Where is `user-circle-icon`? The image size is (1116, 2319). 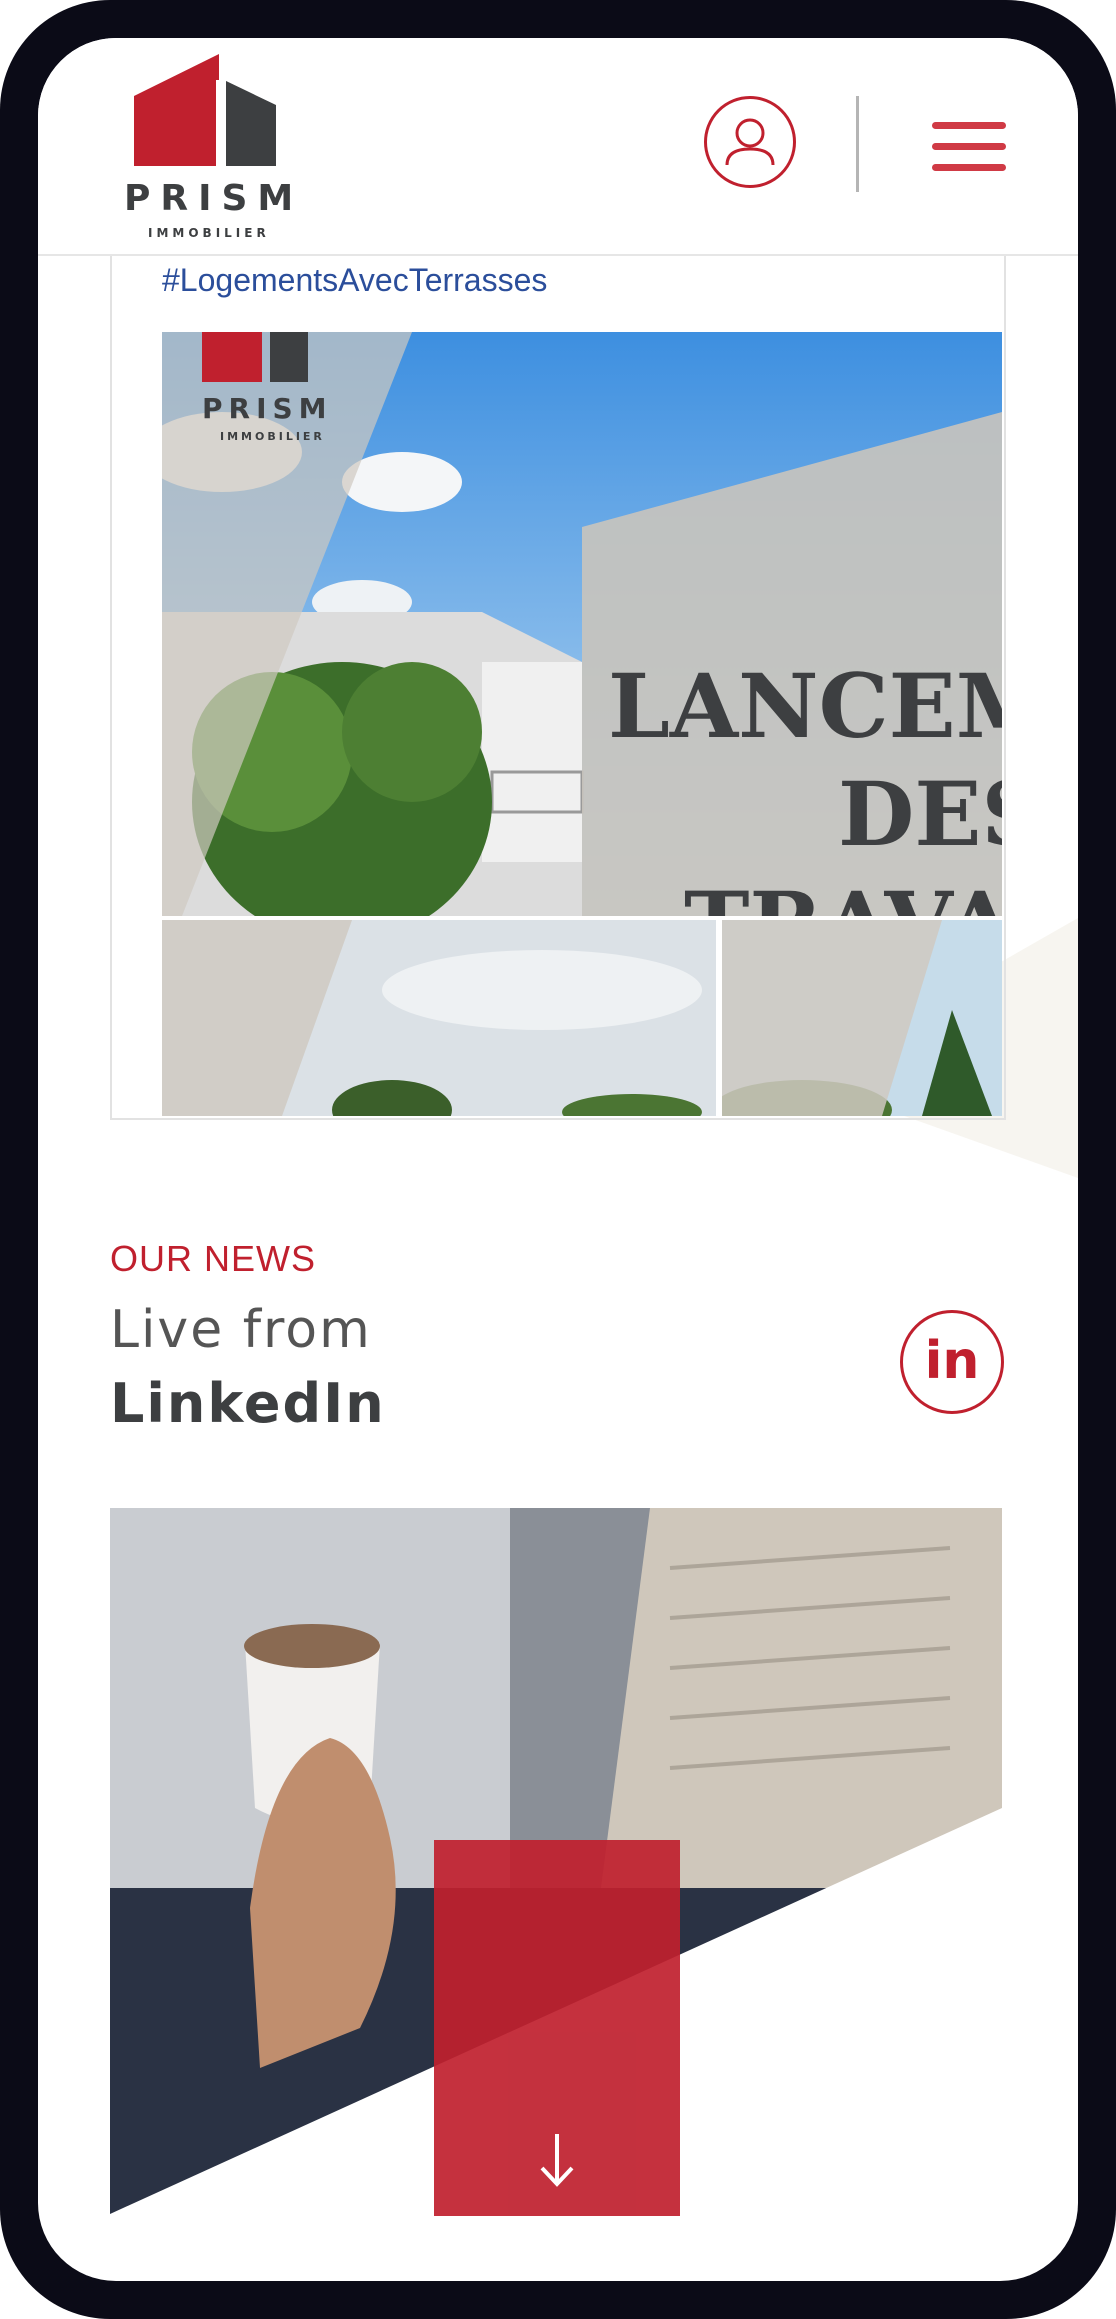 user-circle-icon is located at coordinates (750, 142).